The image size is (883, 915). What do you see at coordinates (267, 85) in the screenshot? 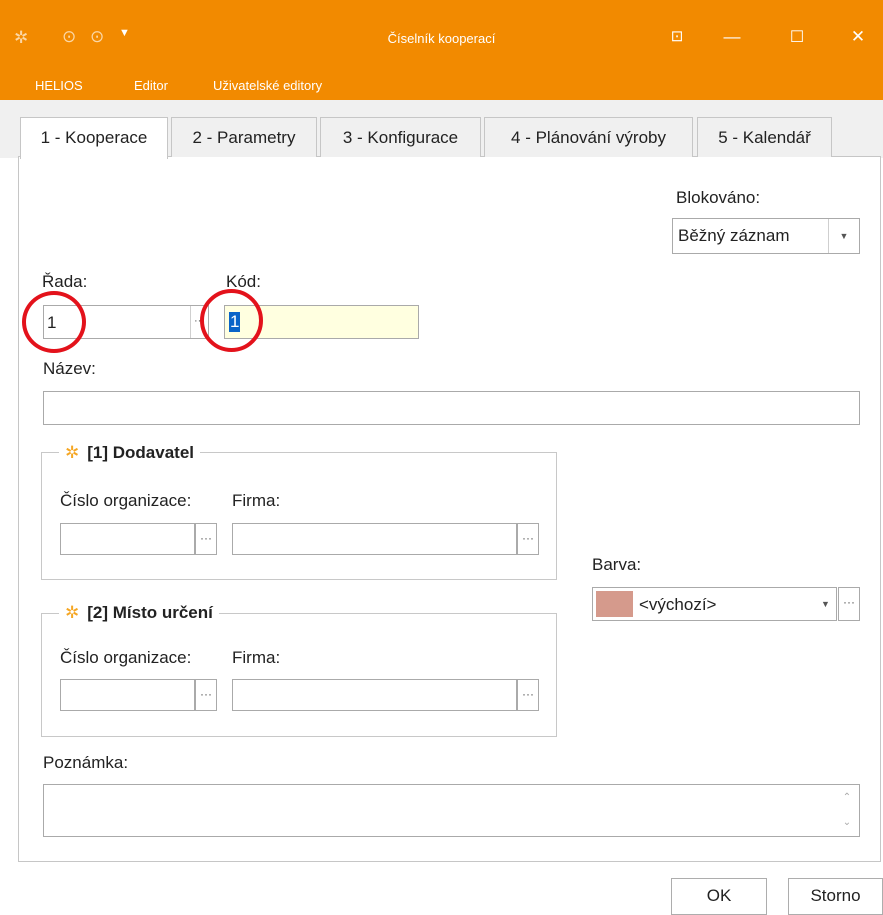
I see `menu-uzivatelske-editory: Uživatelské editory` at bounding box center [267, 85].